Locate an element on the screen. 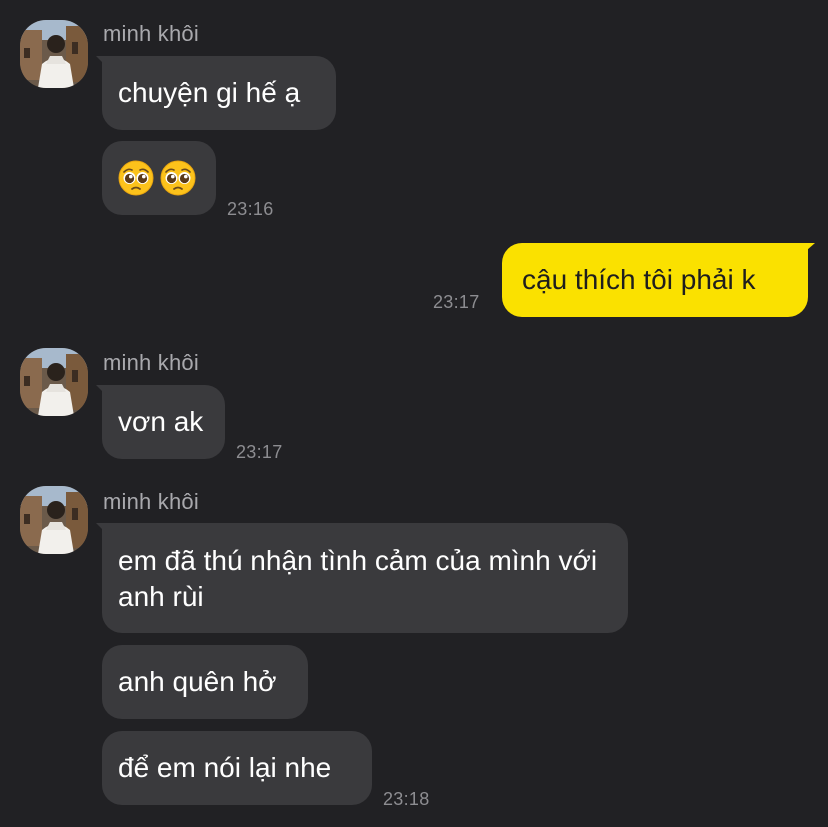 Image resolution: width=828 pixels, height=827 pixels. outgoing-message-bubble: cậu thích tôi phải k is located at coordinates (655, 280).